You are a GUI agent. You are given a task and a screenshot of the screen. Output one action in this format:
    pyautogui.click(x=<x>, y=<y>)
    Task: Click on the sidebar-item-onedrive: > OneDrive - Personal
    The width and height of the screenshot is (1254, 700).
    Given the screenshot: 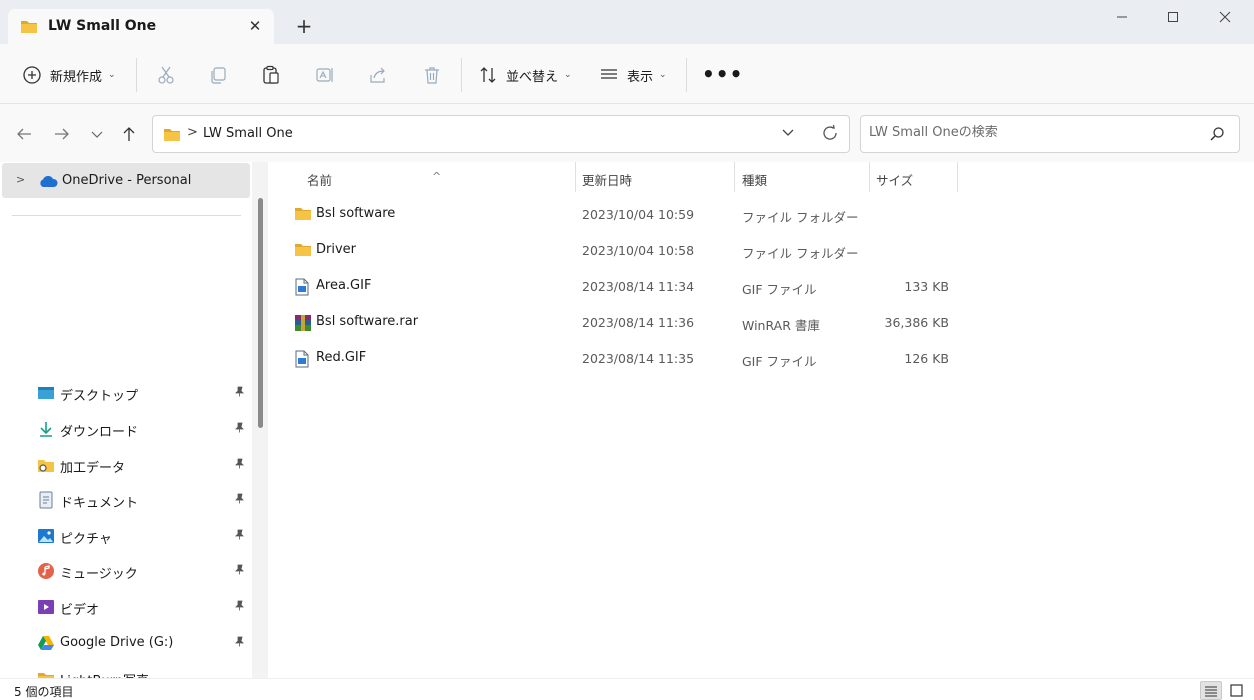 What is the action you would take?
    pyautogui.click(x=126, y=180)
    